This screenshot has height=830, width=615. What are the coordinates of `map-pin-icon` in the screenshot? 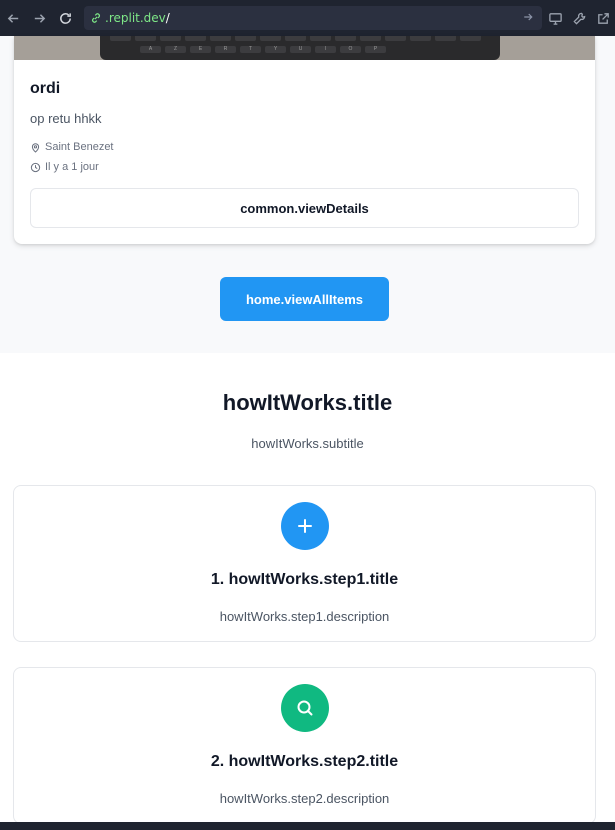 It's located at (35, 147).